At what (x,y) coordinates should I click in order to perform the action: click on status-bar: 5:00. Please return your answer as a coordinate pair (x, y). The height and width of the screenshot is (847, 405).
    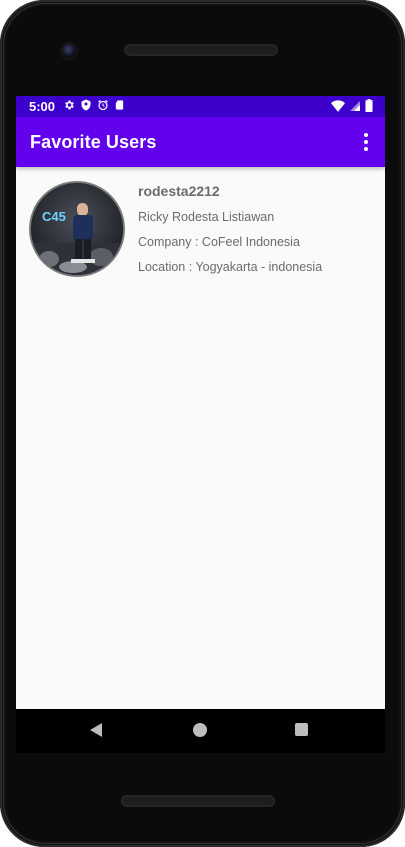
    Looking at the image, I should click on (200, 106).